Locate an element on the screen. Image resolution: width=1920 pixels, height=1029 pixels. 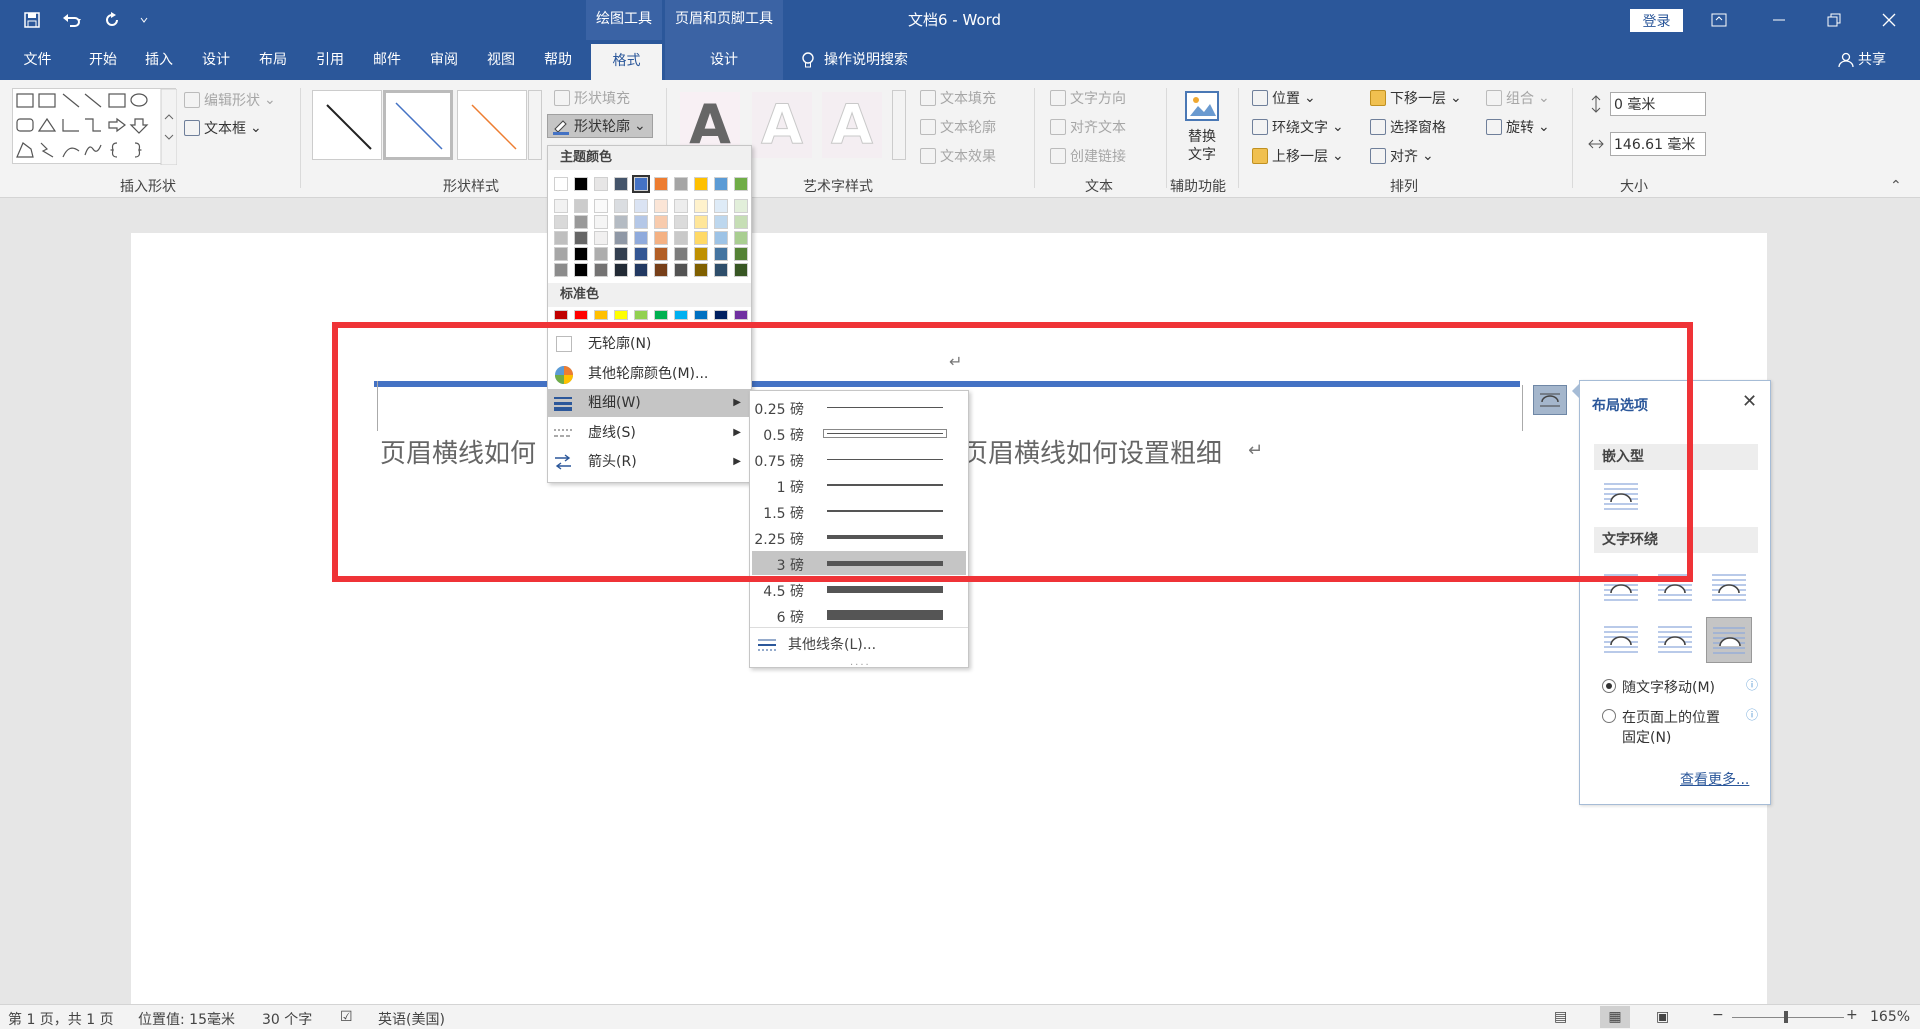
text-fill-button: 文本填充 is located at coordinates (958, 98).